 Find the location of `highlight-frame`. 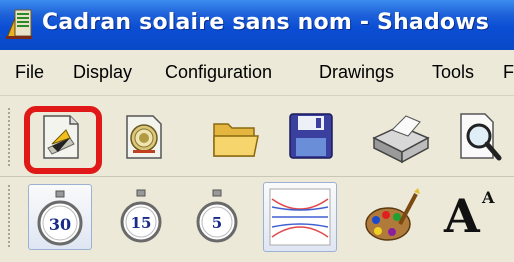

highlight-frame is located at coordinates (63, 140).